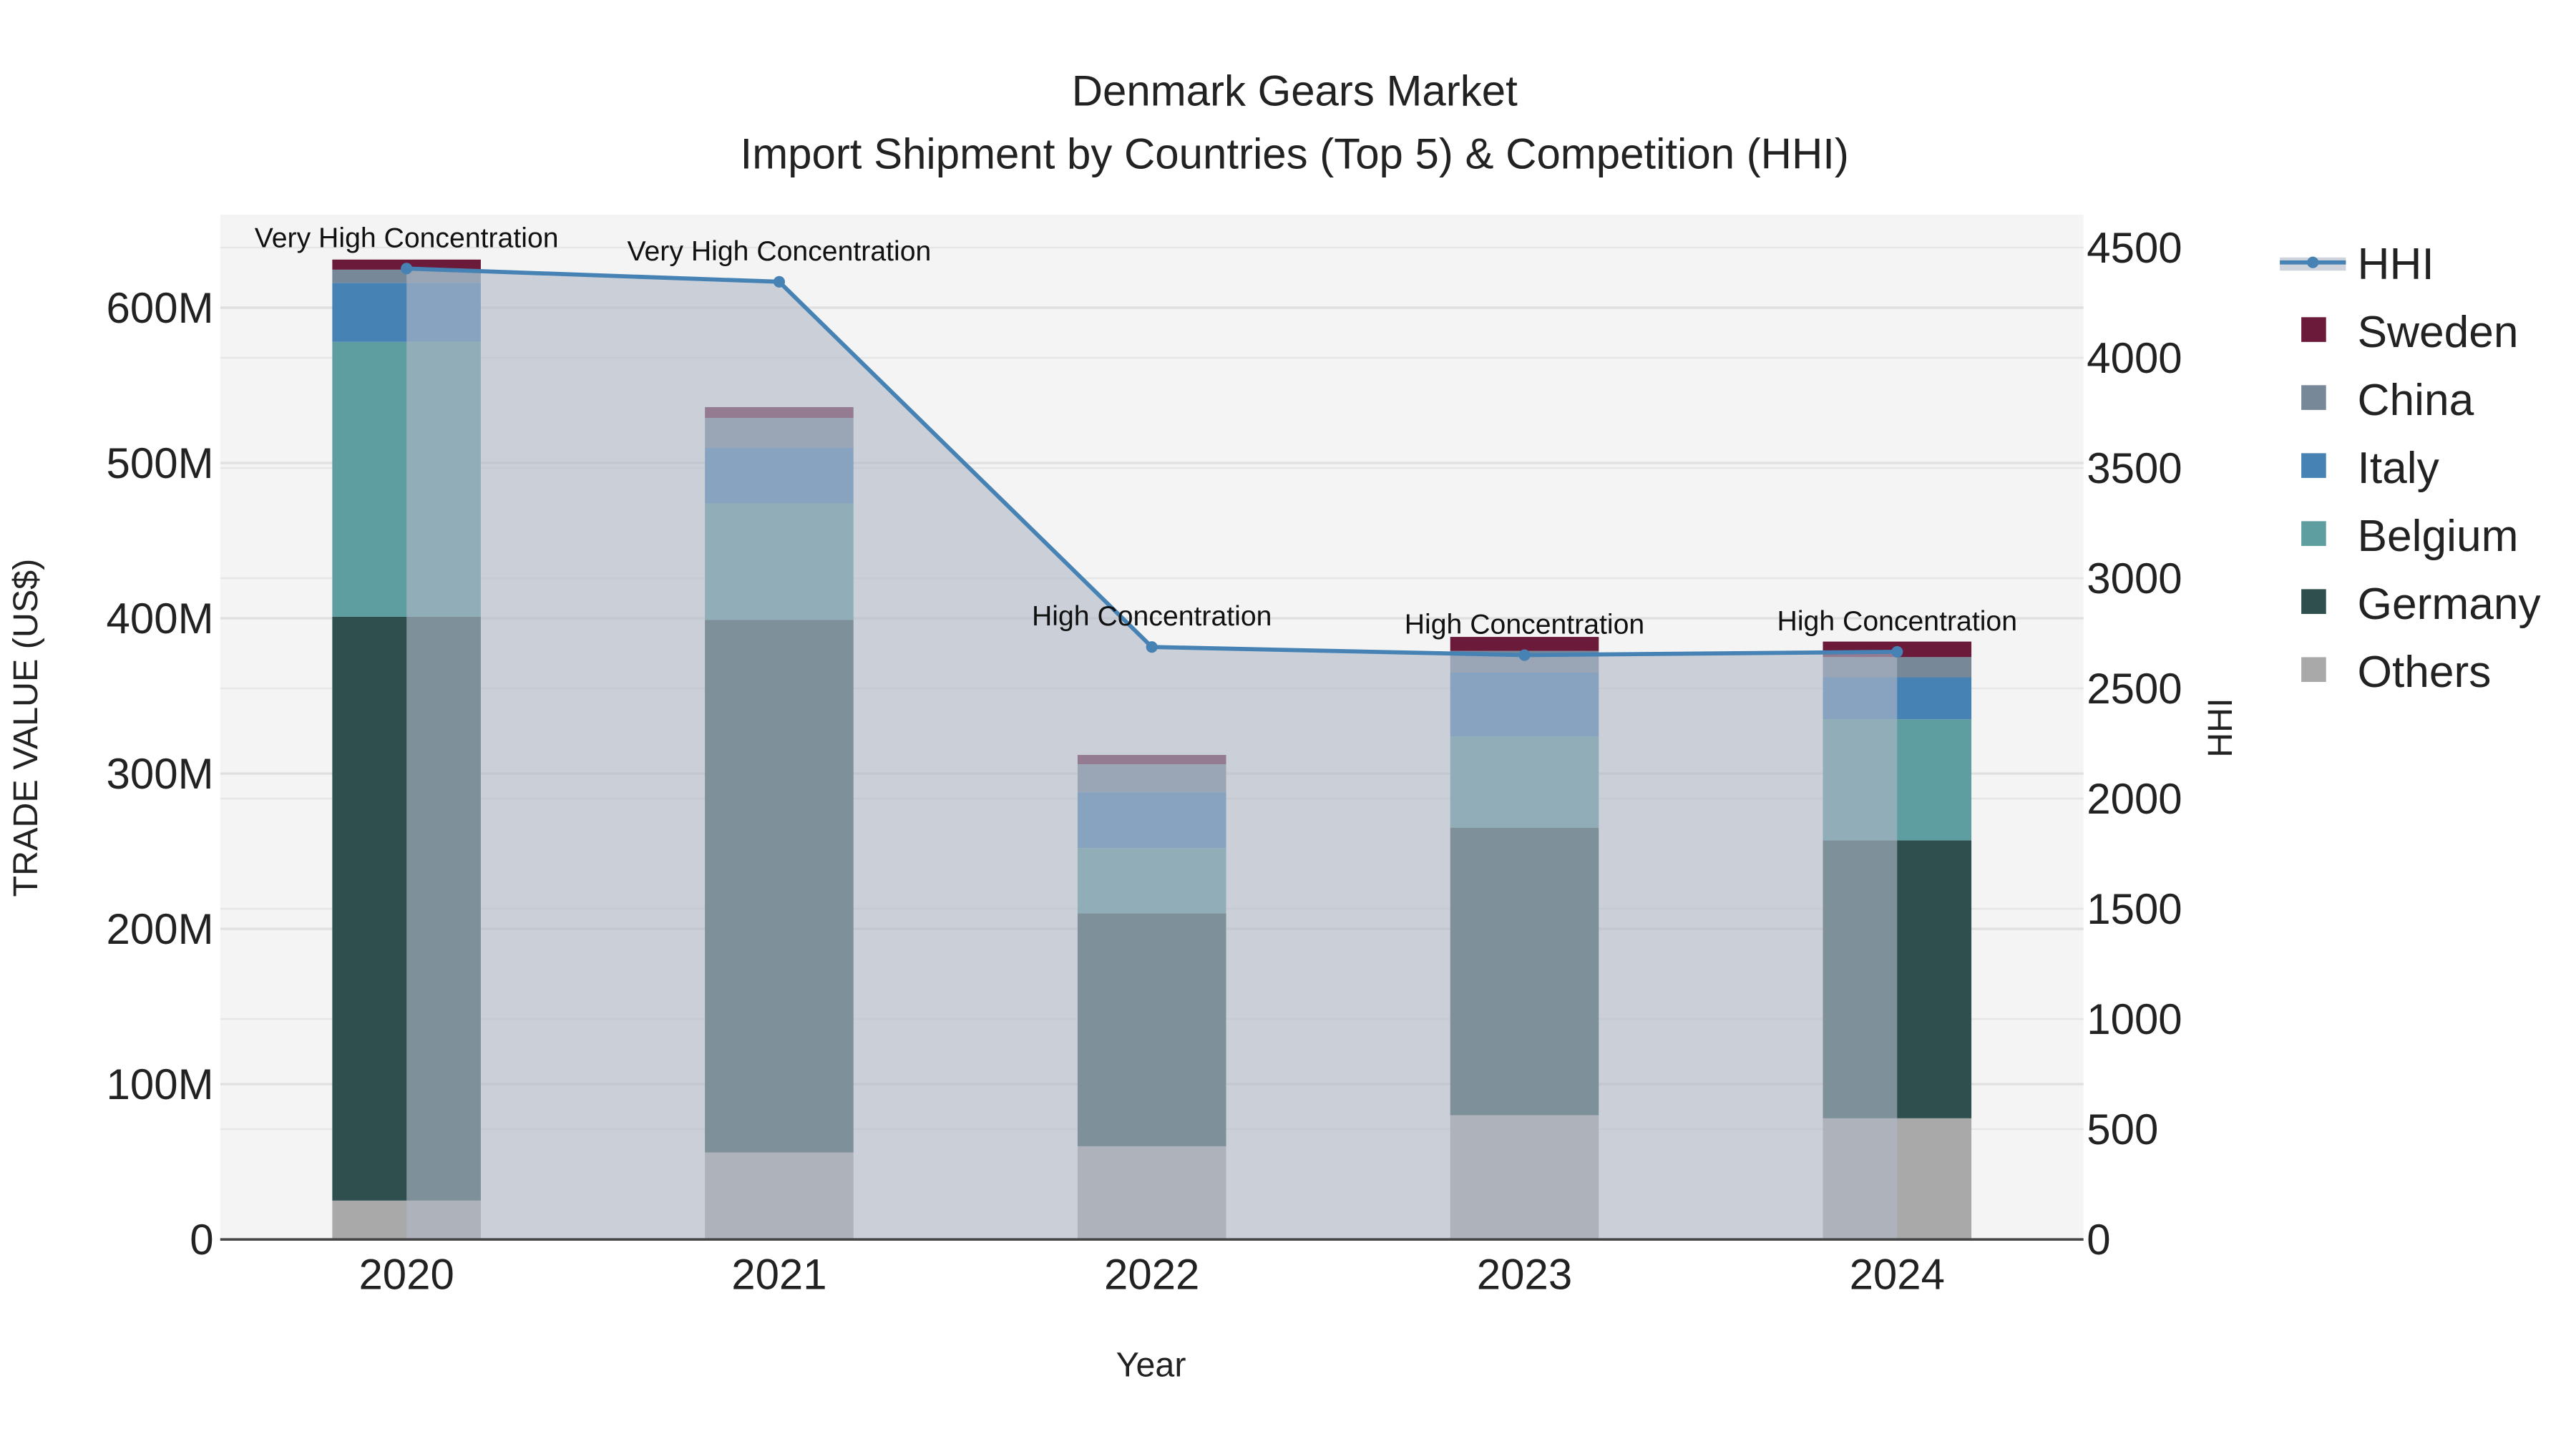 The height and width of the screenshot is (1449, 2576). Describe the element at coordinates (160, 774) in the screenshot. I see `y-tick-label: 300M` at that location.